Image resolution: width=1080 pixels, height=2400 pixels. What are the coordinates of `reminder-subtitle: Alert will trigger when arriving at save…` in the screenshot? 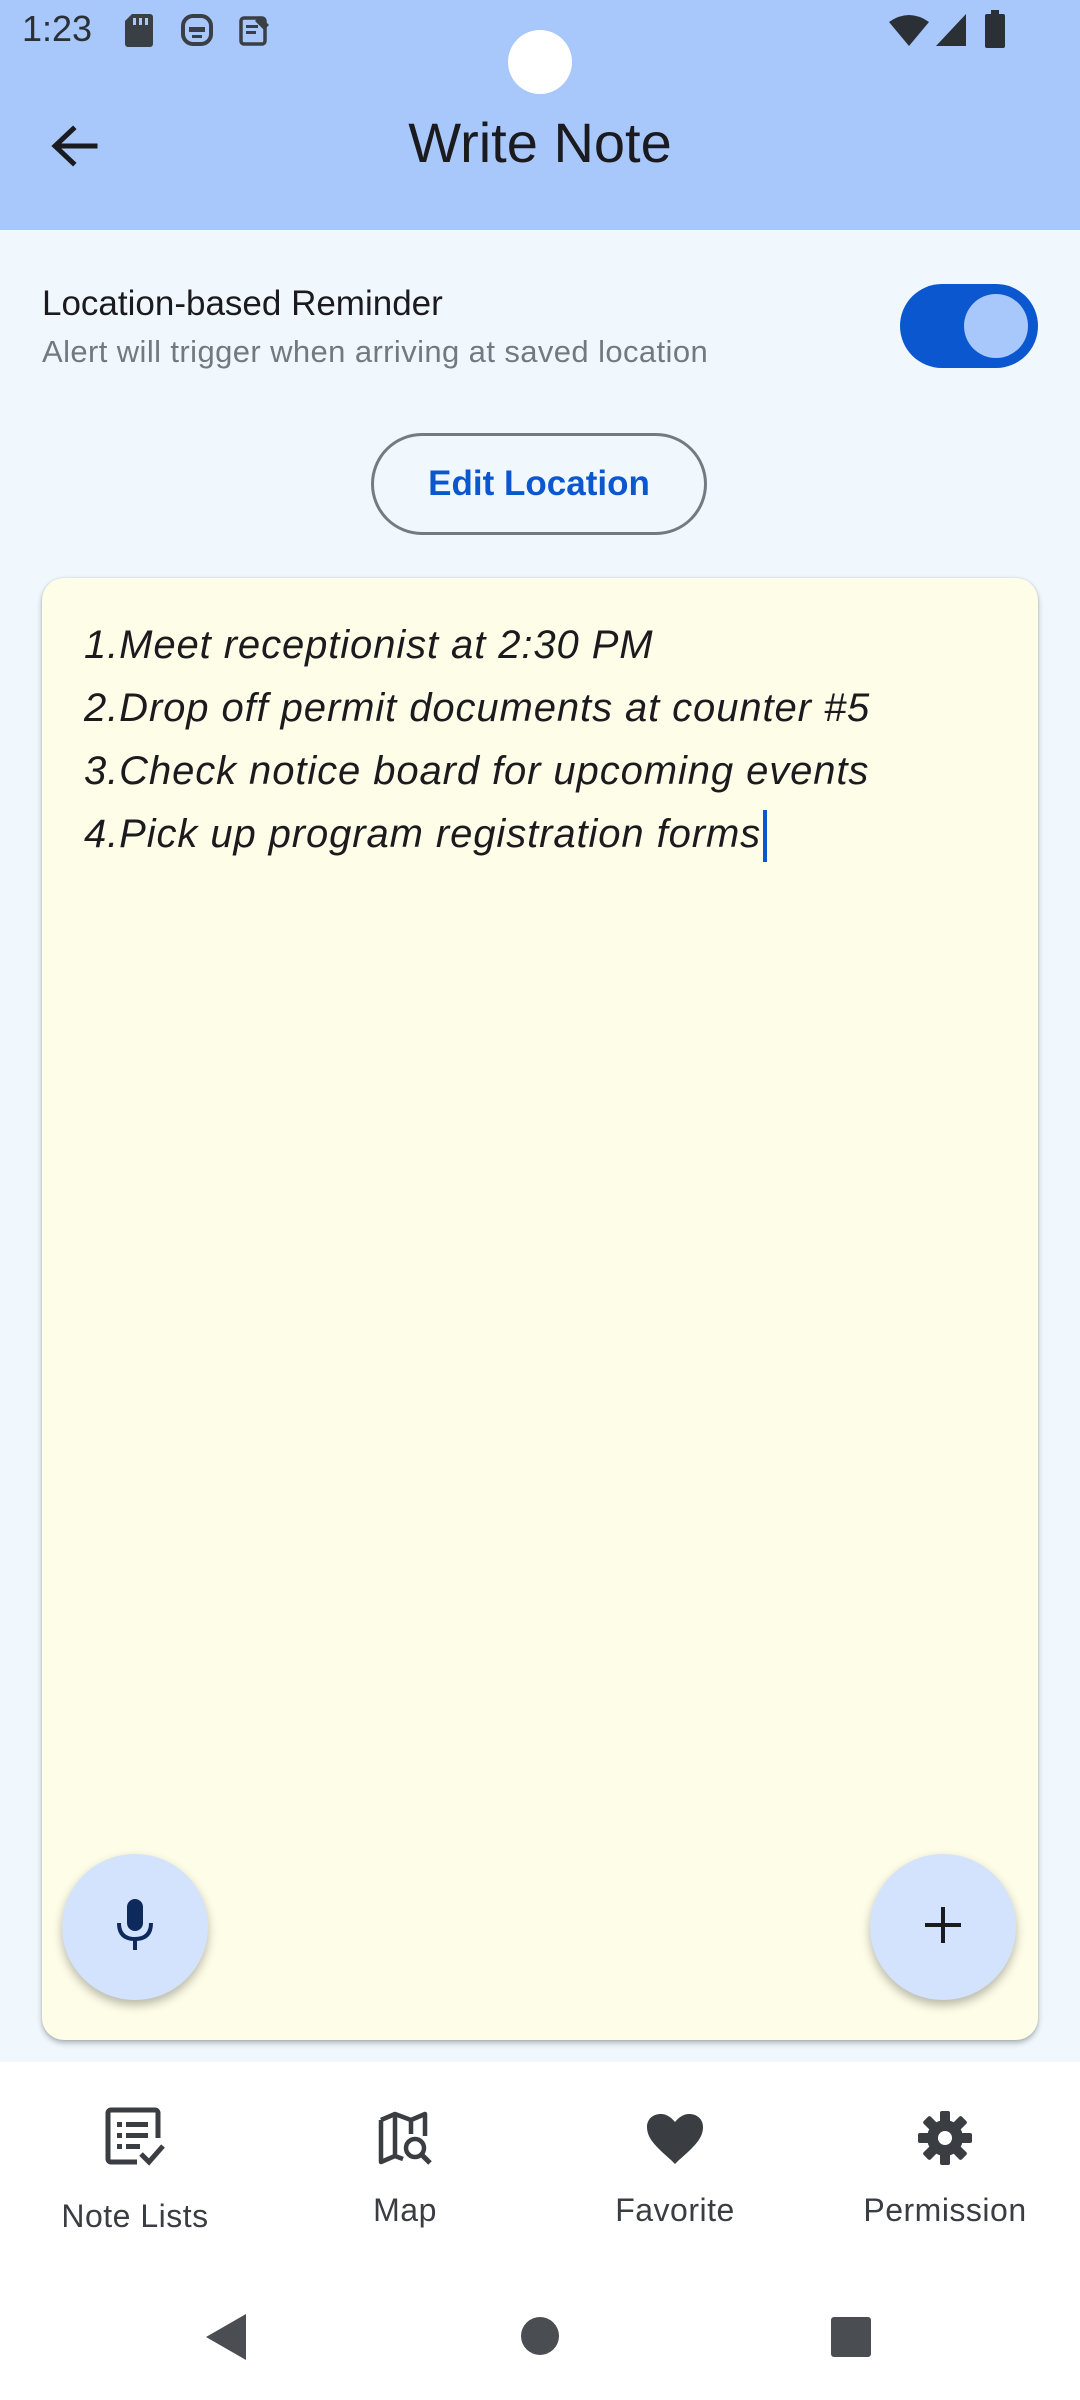 It's located at (375, 351).